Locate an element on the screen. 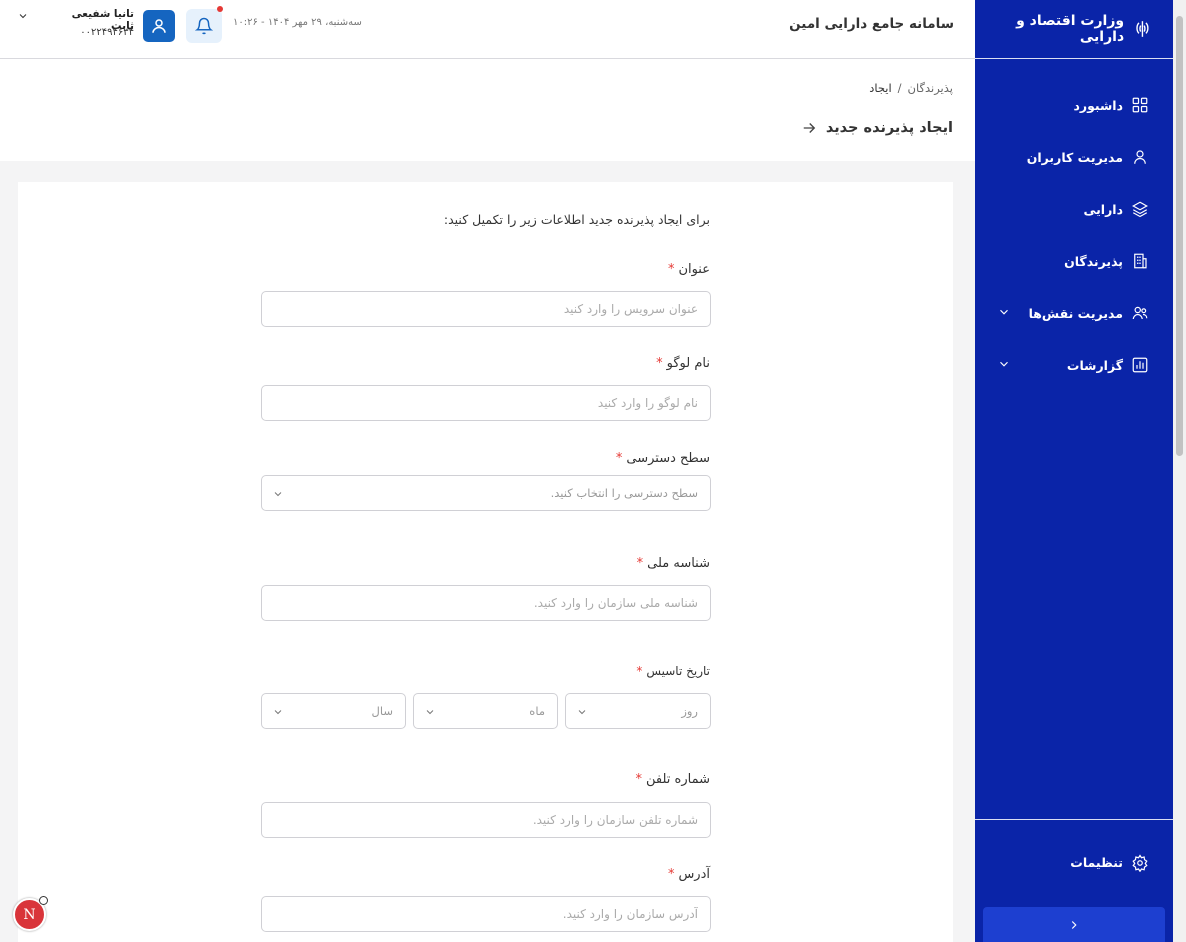 Image resolution: width=1186 pixels, height=942 pixels. address-label: آدرس* is located at coordinates (689, 874).